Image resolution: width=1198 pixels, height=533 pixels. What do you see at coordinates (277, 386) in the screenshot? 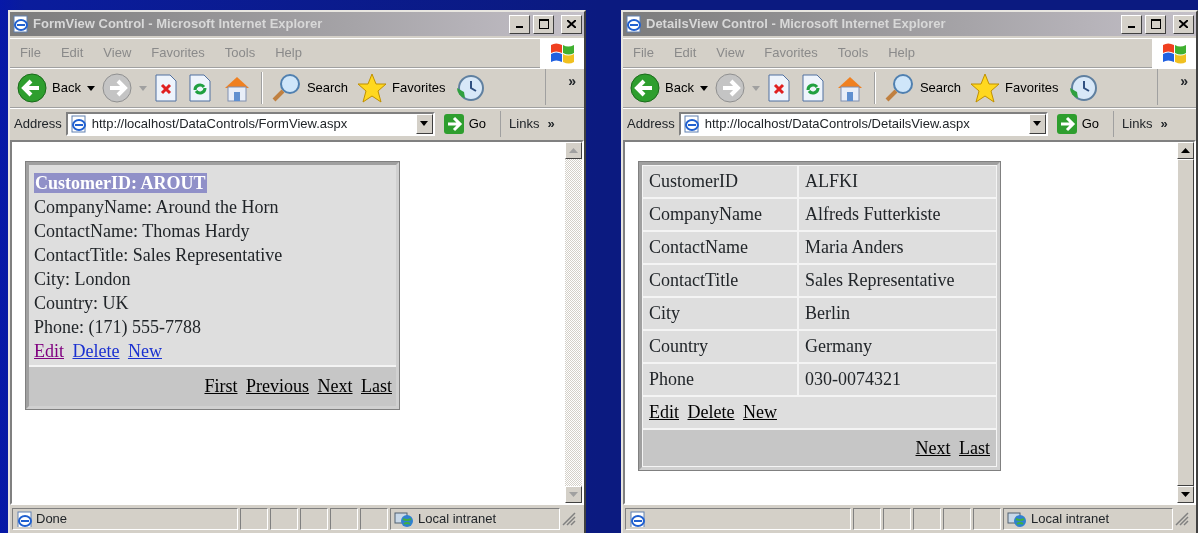
I see `pager-link: Previous` at bounding box center [277, 386].